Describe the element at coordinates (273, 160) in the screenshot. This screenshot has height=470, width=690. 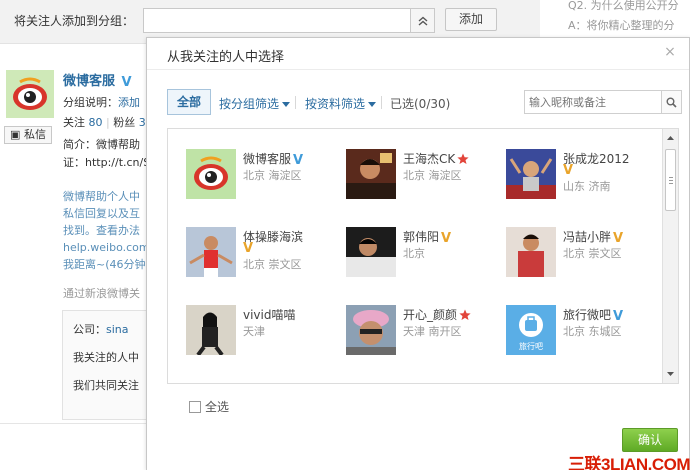
I see `user-name: 微博客服 V` at that location.